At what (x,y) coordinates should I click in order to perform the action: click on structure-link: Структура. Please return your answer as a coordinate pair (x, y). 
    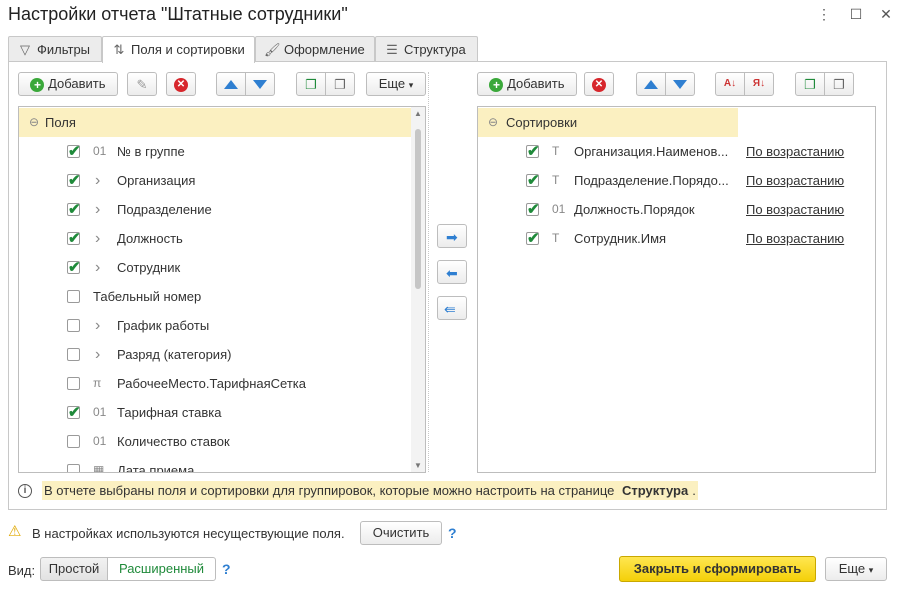
    Looking at the image, I should click on (655, 490).